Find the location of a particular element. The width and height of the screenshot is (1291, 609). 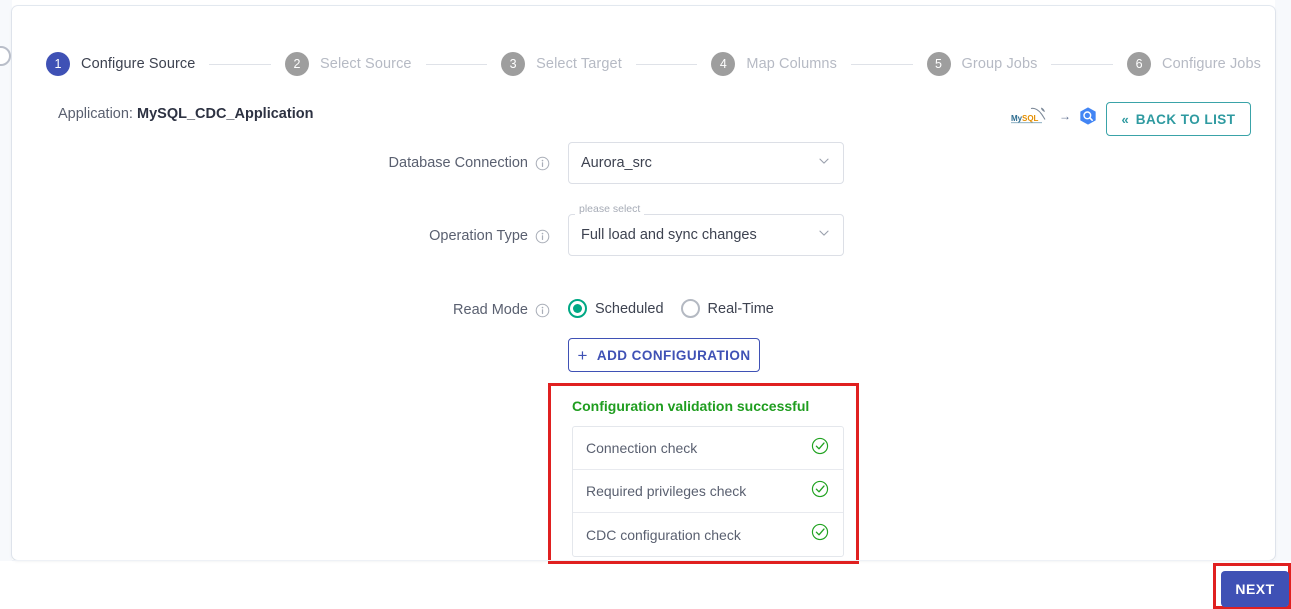

step-number-4: 4 is located at coordinates (723, 64).